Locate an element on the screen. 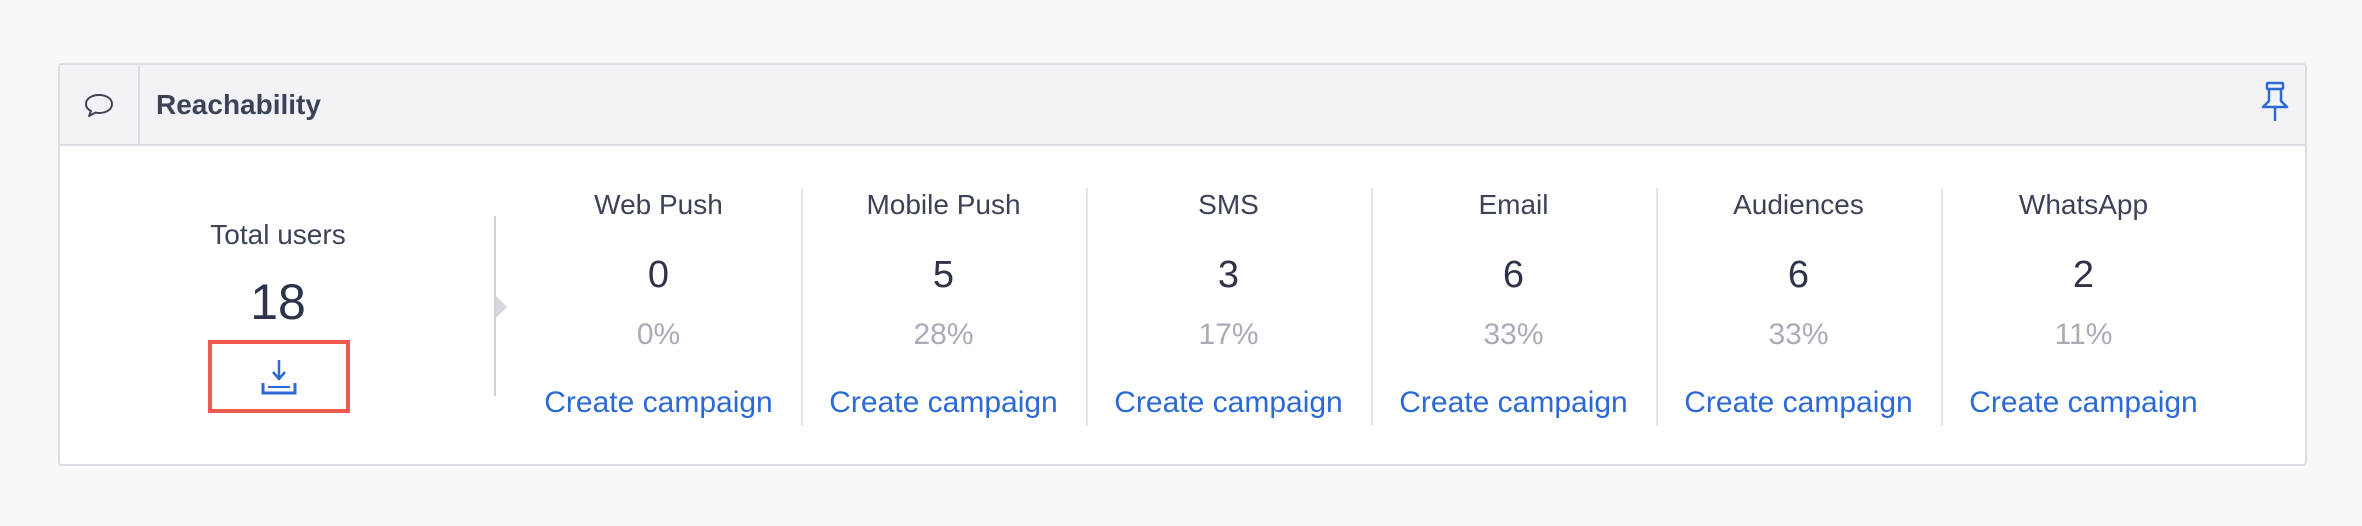 The image size is (2362, 526). channel-email: Email 6 33% Create campaign is located at coordinates (1514, 307).